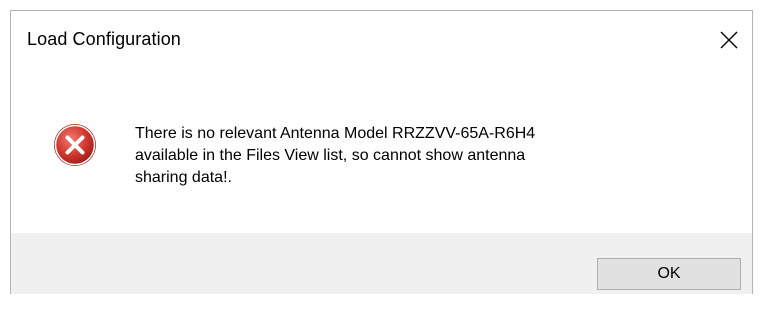  I want to click on ok-button: OK, so click(669, 274).